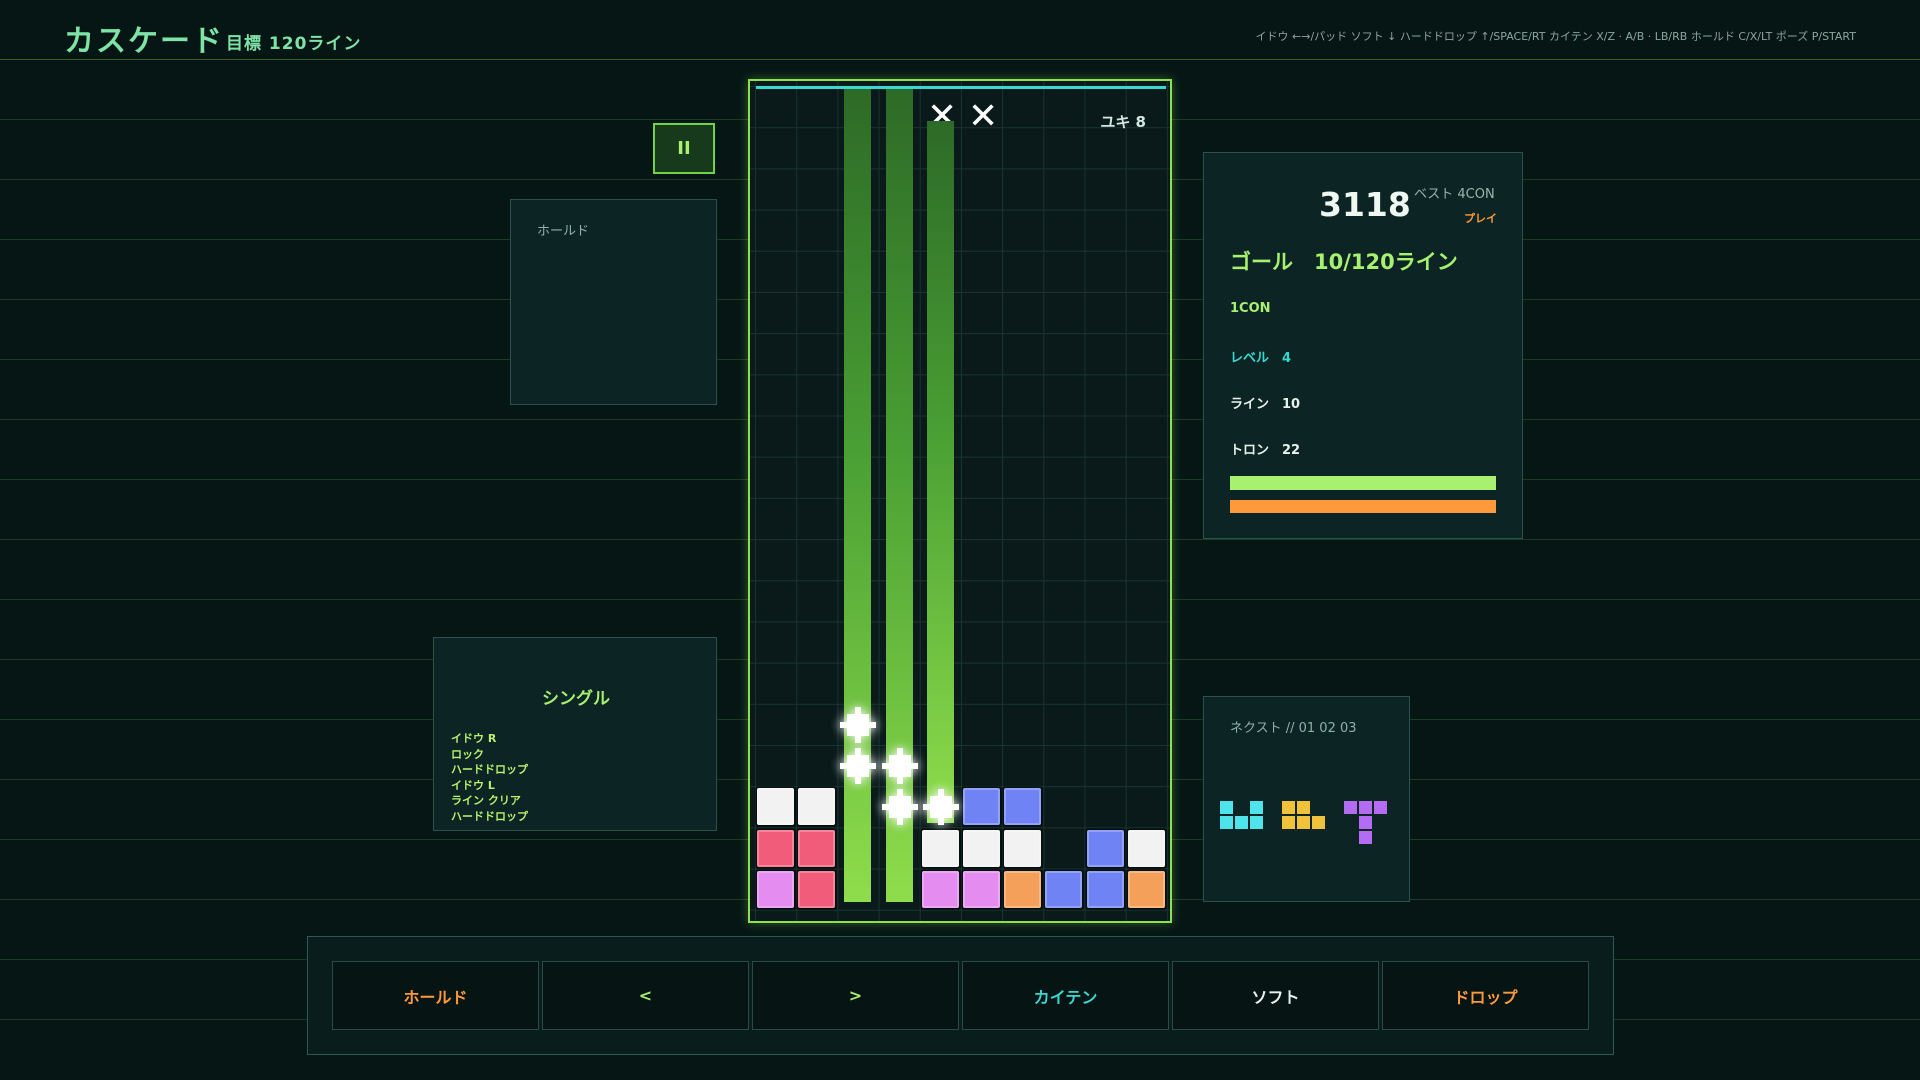 The width and height of the screenshot is (1920, 1080). What do you see at coordinates (144, 41) in the screenshot?
I see `game-title: カスケード` at bounding box center [144, 41].